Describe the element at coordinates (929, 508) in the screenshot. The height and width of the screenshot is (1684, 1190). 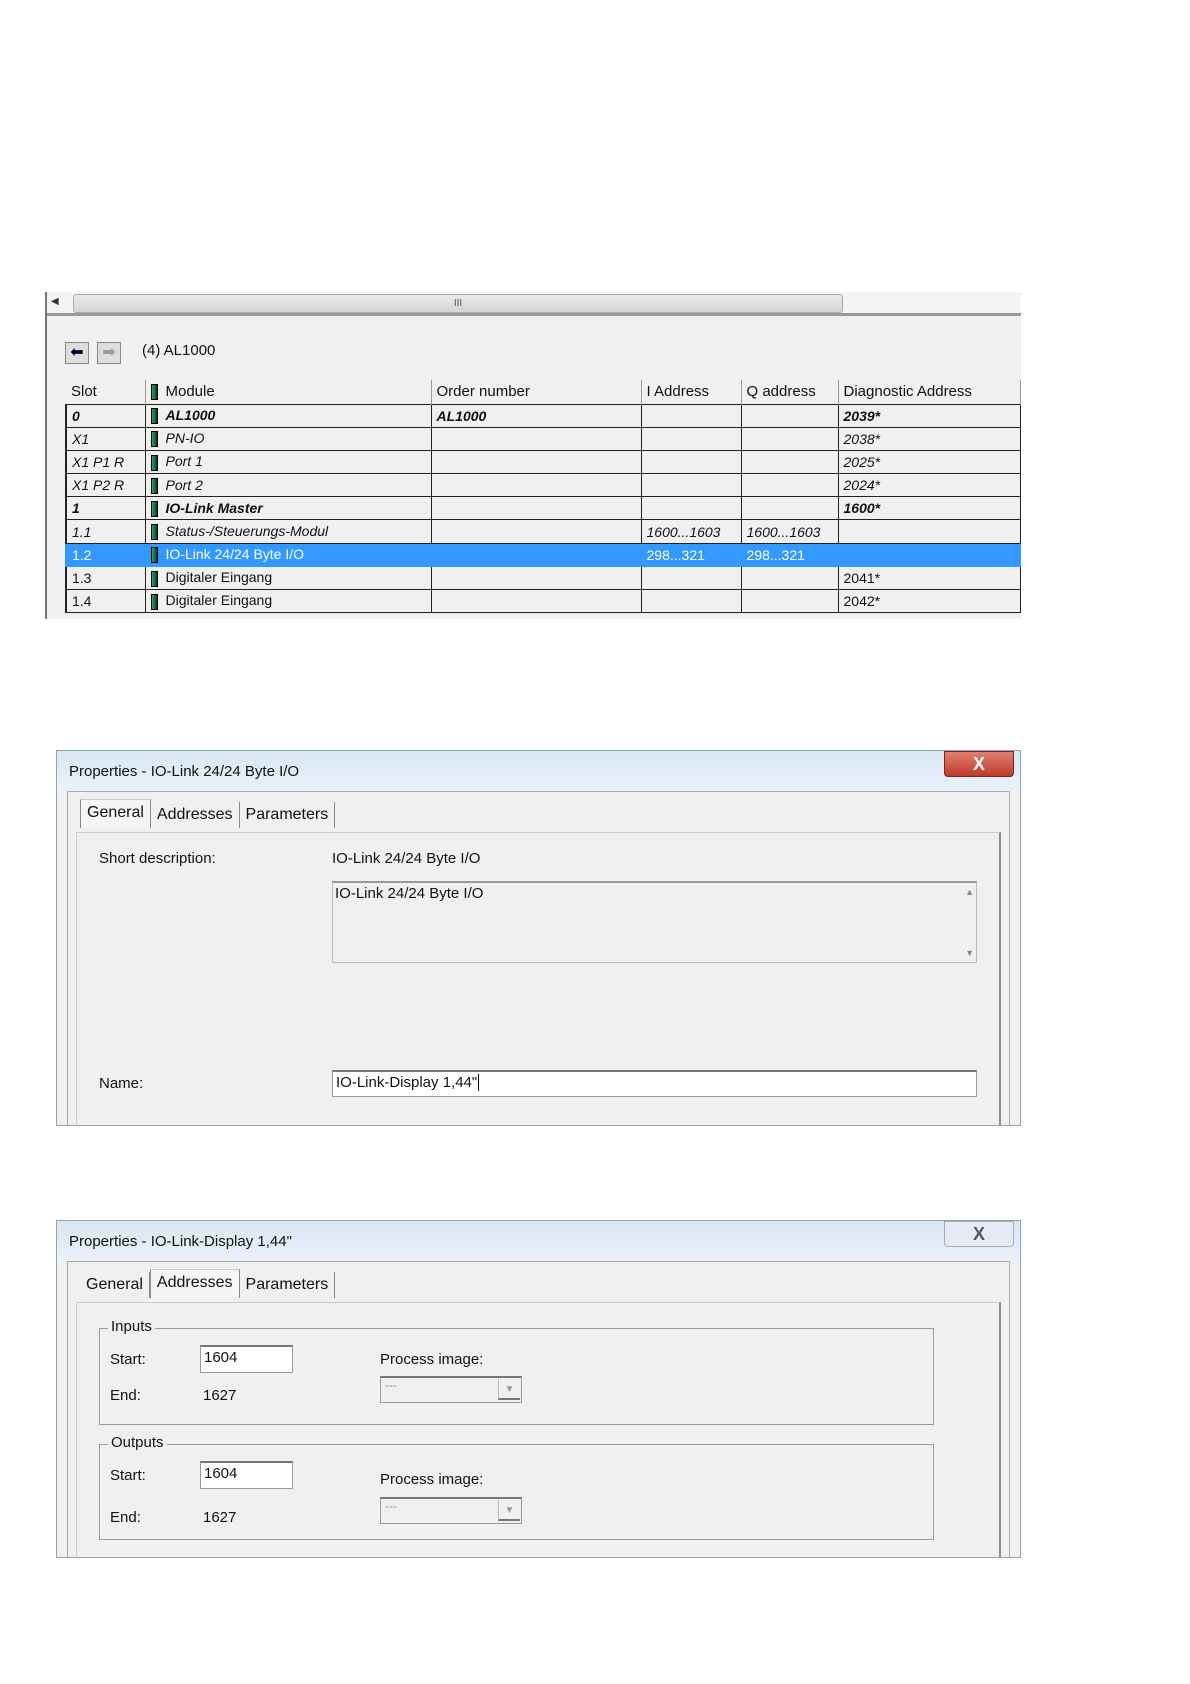
I see `diag-address-cell: 1600*` at that location.